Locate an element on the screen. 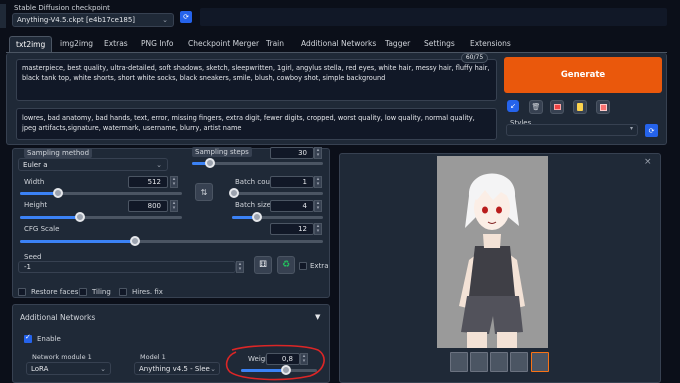 The image size is (680, 383). sampling-method-label: Sampling method is located at coordinates (58, 153).